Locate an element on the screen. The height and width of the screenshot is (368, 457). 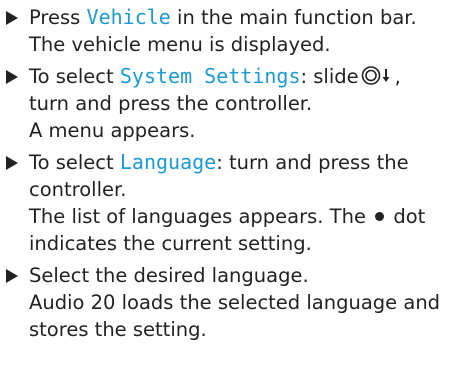
step-result: The list of languages appears. The dot is located at coordinates (227, 216).